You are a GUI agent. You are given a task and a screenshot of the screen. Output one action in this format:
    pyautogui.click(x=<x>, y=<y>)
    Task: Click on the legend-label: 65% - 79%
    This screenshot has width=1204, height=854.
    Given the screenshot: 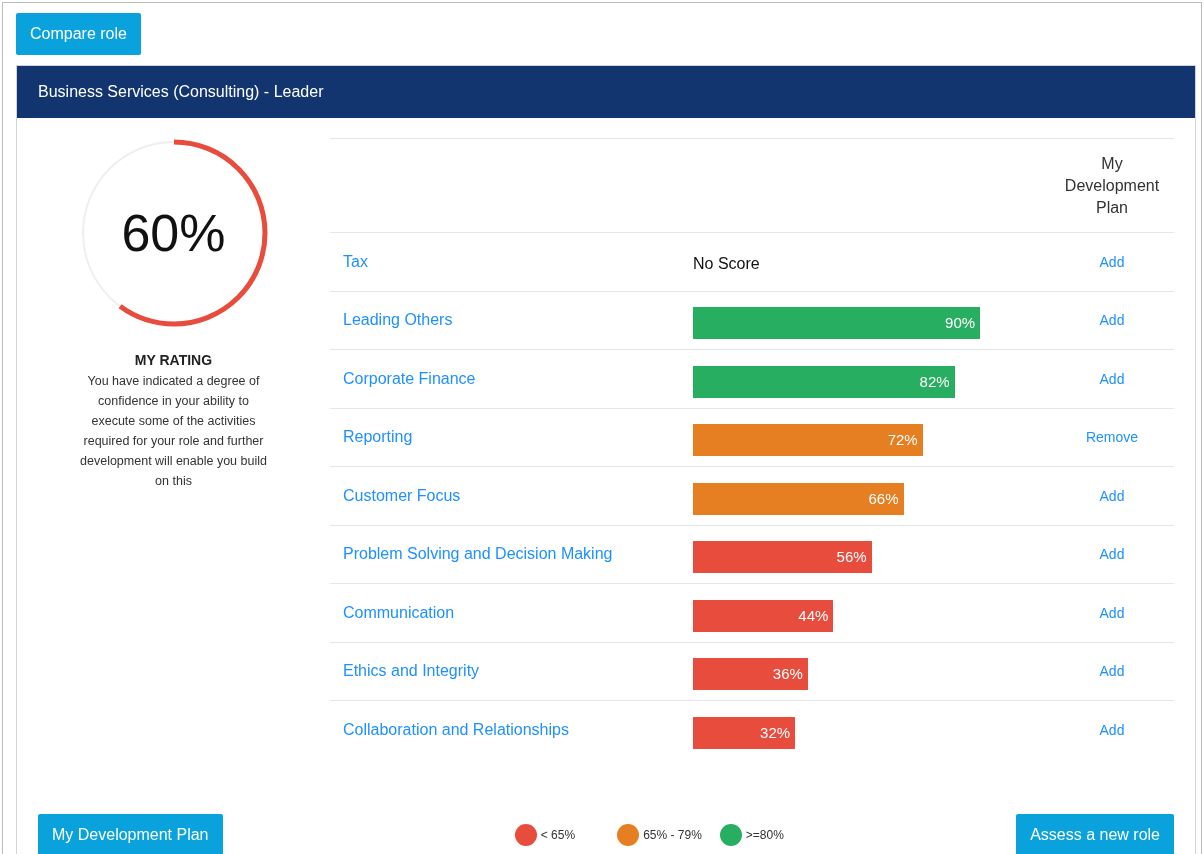 What is the action you would take?
    pyautogui.click(x=672, y=835)
    